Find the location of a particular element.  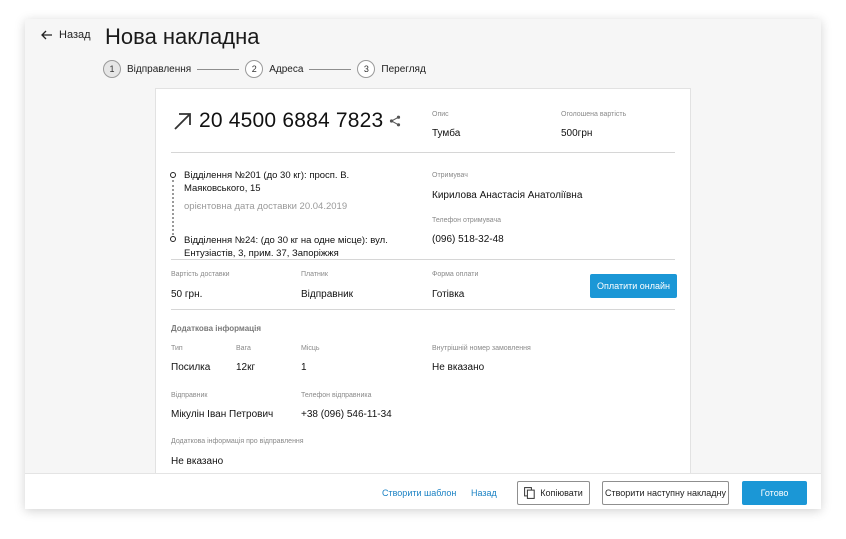

tracking-number: 20 4500 6884 7823 is located at coordinates (291, 120).